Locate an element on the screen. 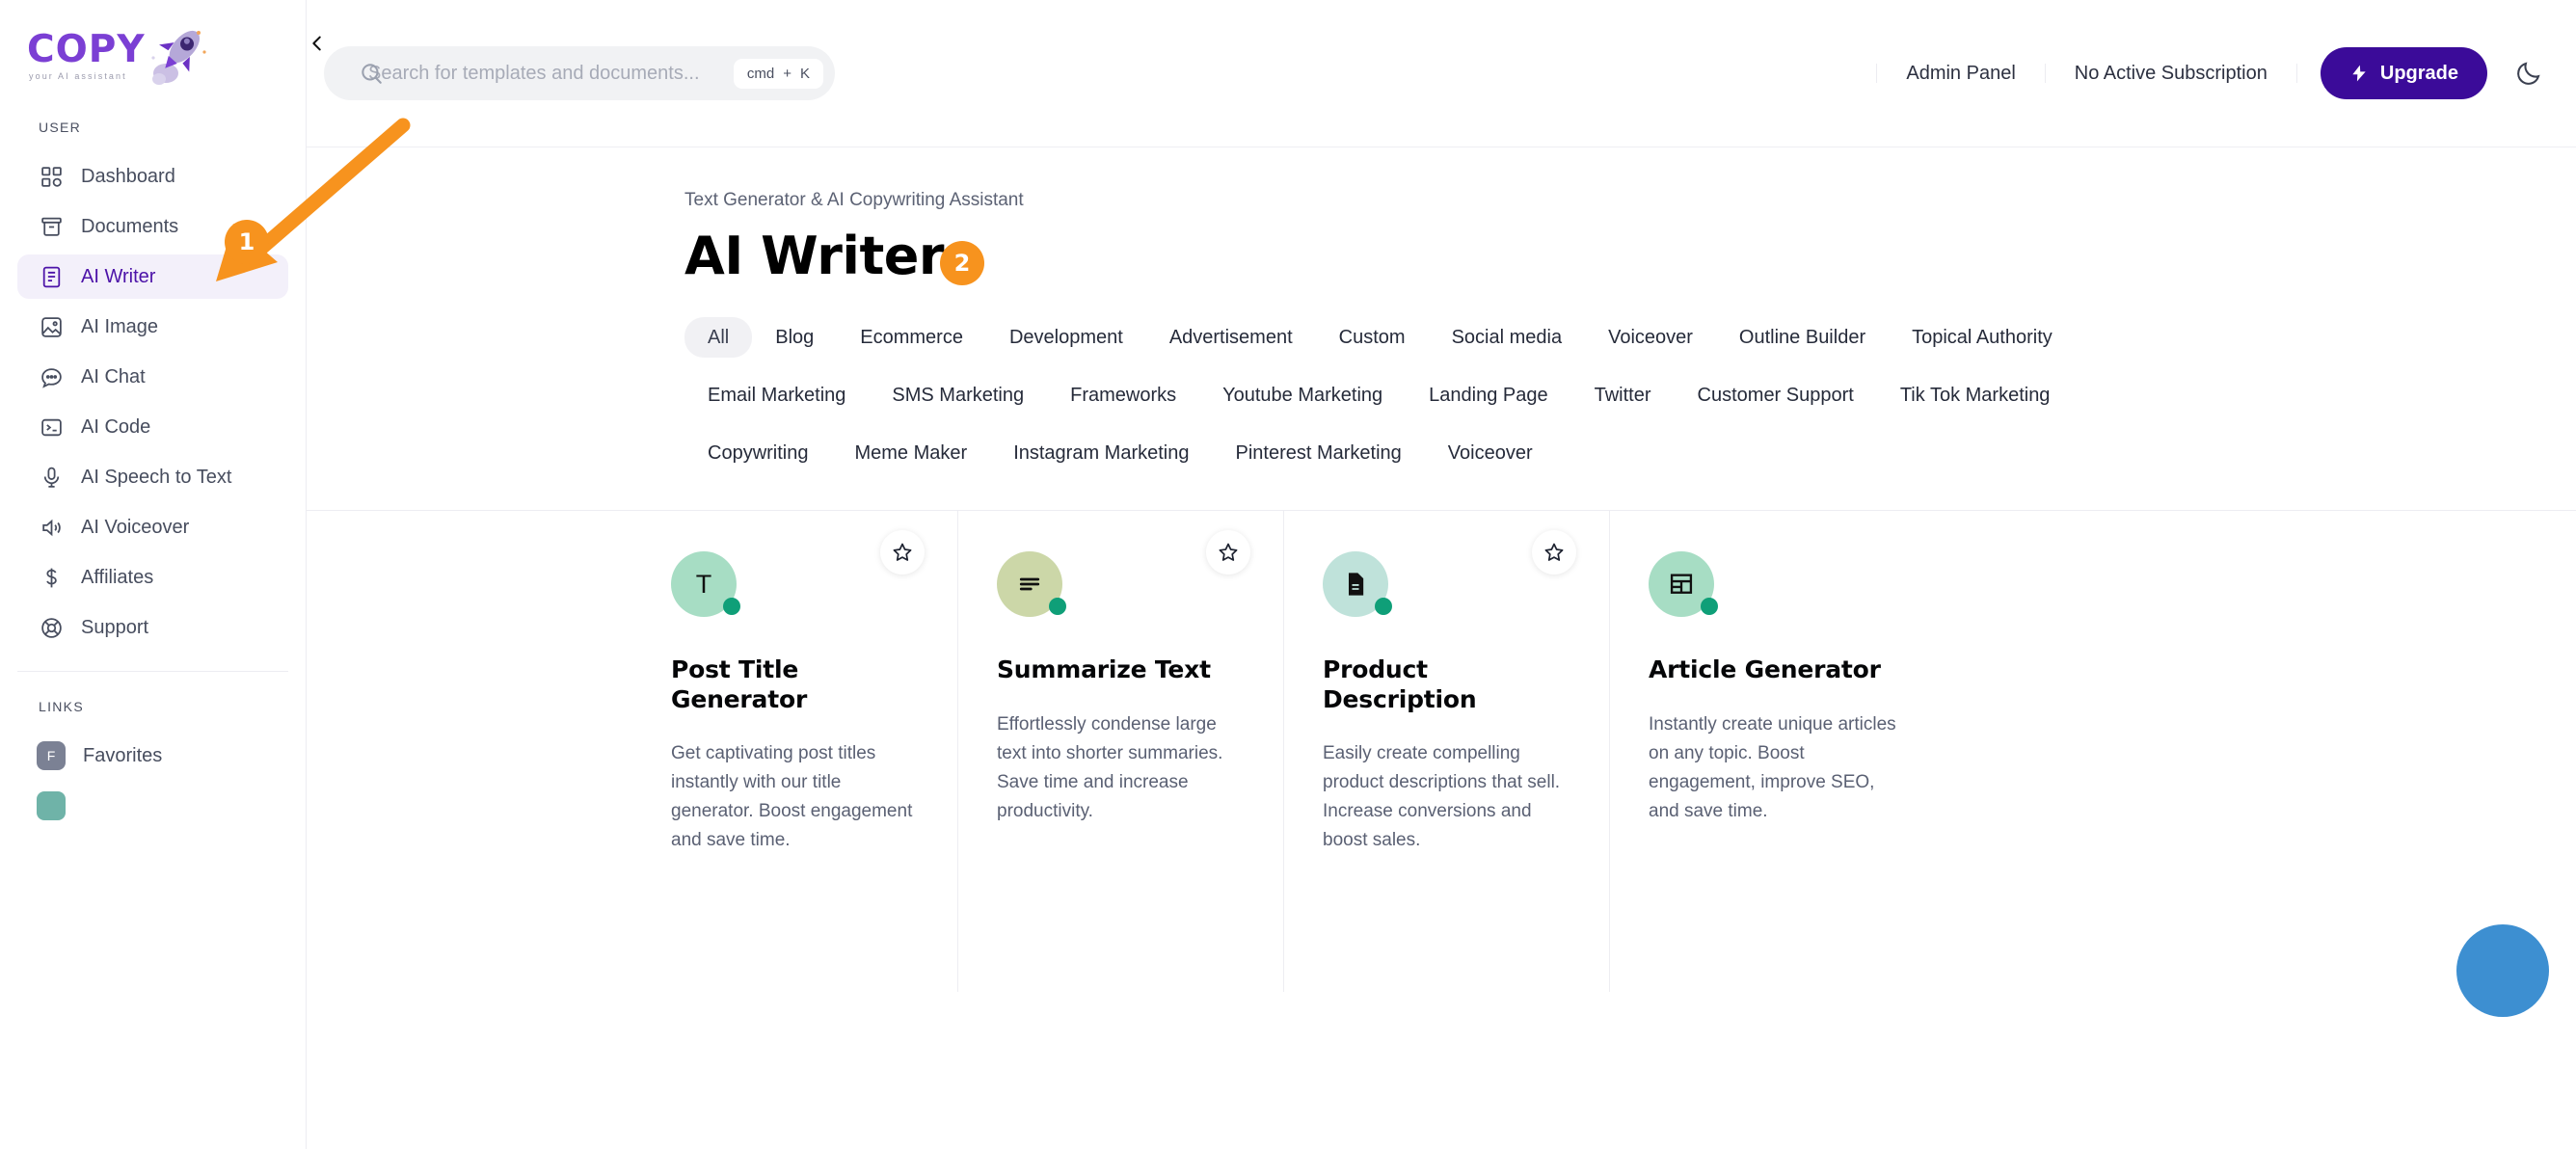 The image size is (2576, 1149). document-text-icon is located at coordinates (52, 276).